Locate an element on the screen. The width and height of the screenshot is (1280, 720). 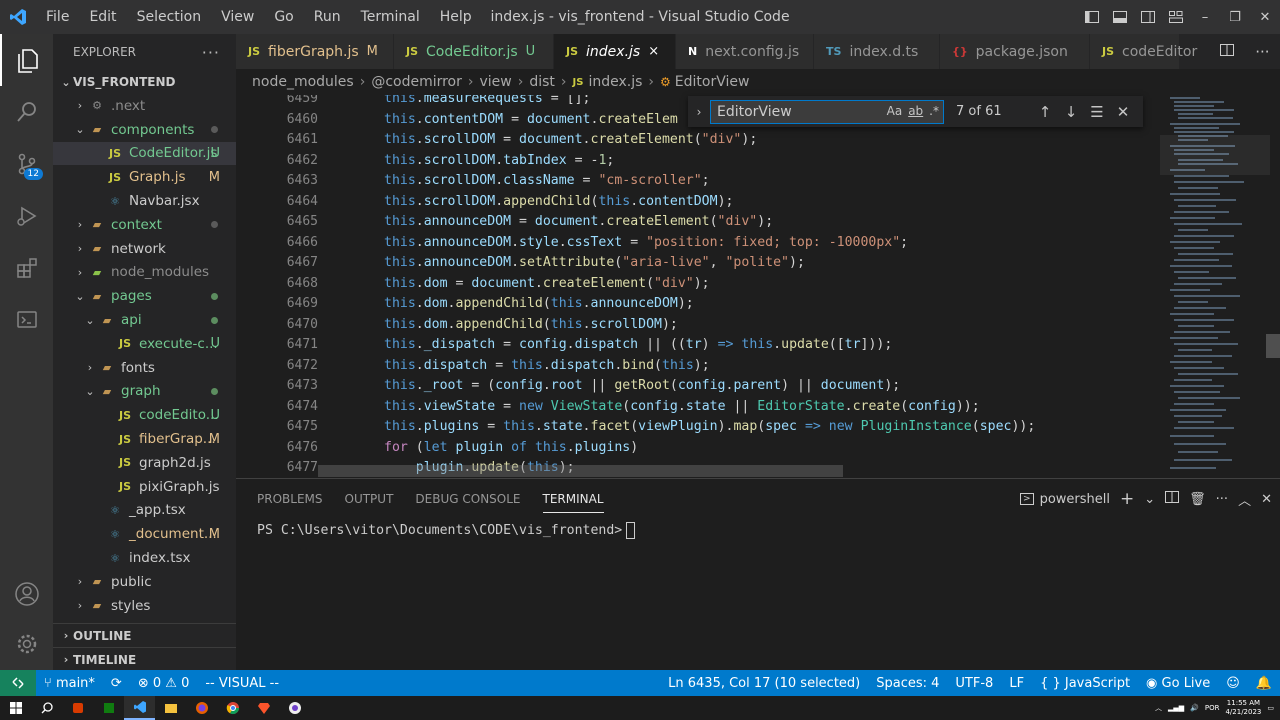
go-live-button: ◉ Go Live is located at coordinates (1178, 683).